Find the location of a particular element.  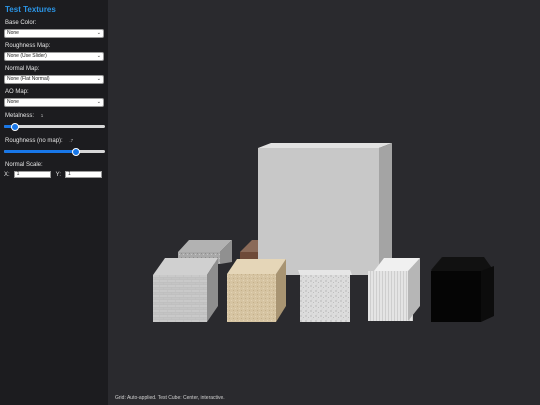

metalness-slider is located at coordinates (54, 126).